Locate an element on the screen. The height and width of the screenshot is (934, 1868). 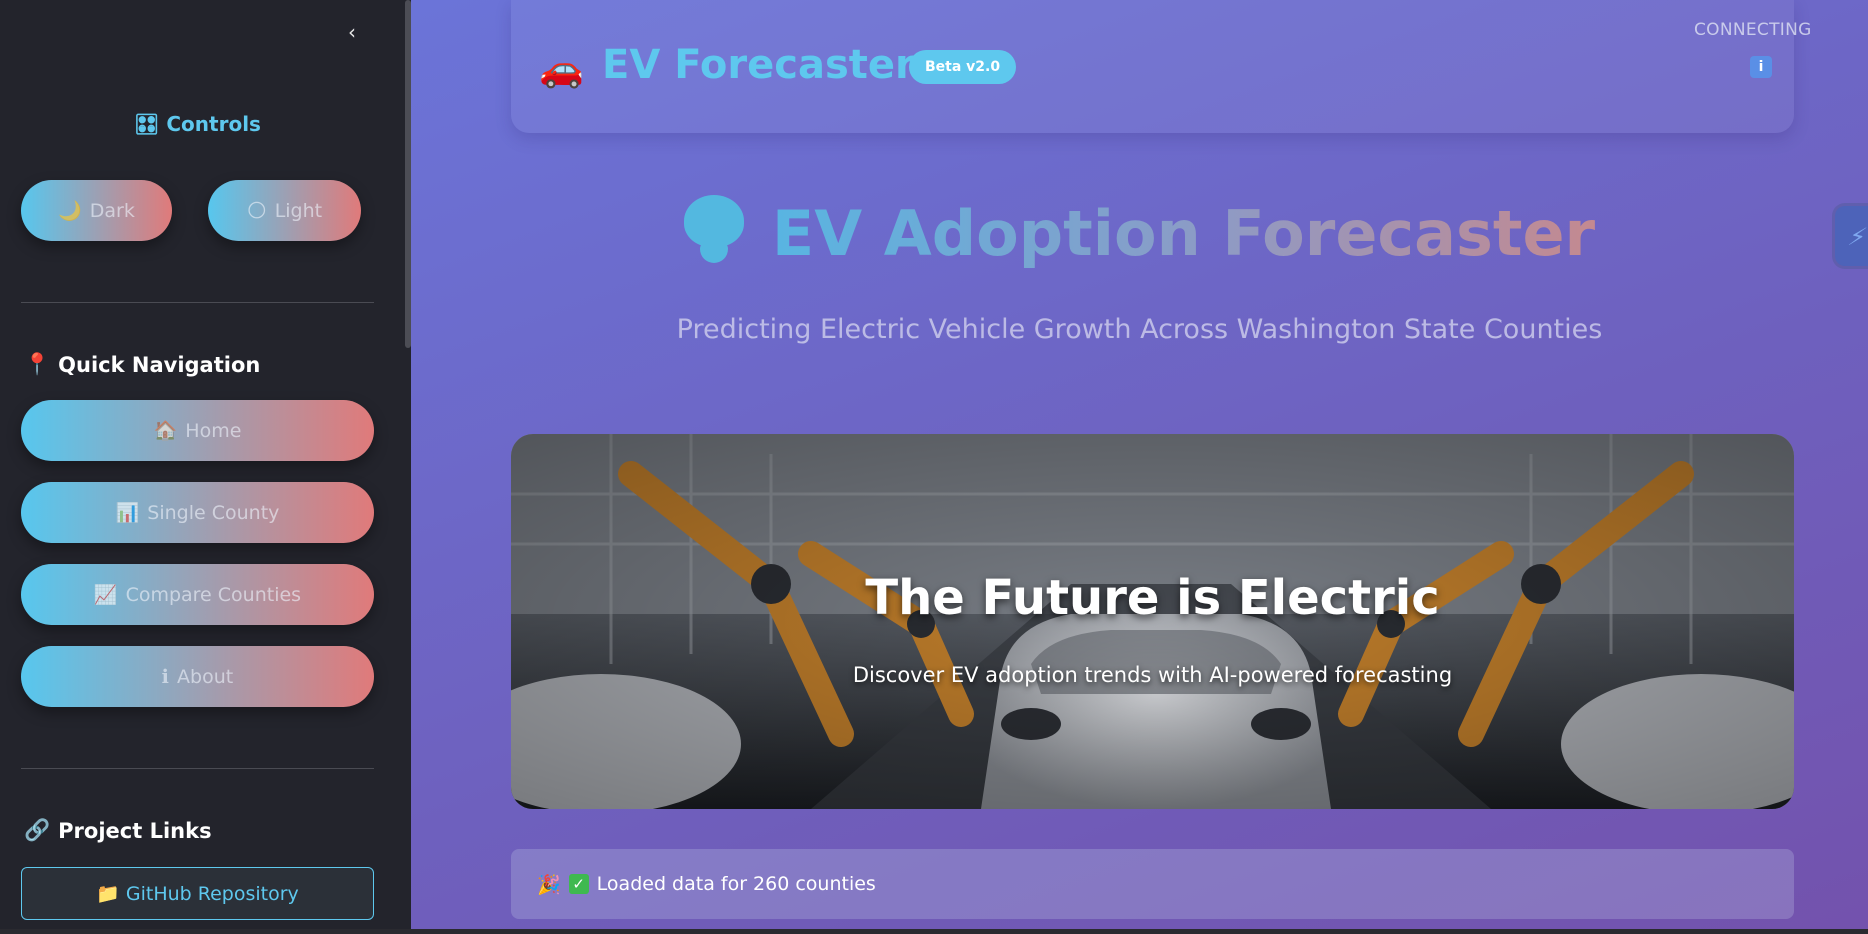
nav-home-button: 🏠 Home is located at coordinates (197, 430).